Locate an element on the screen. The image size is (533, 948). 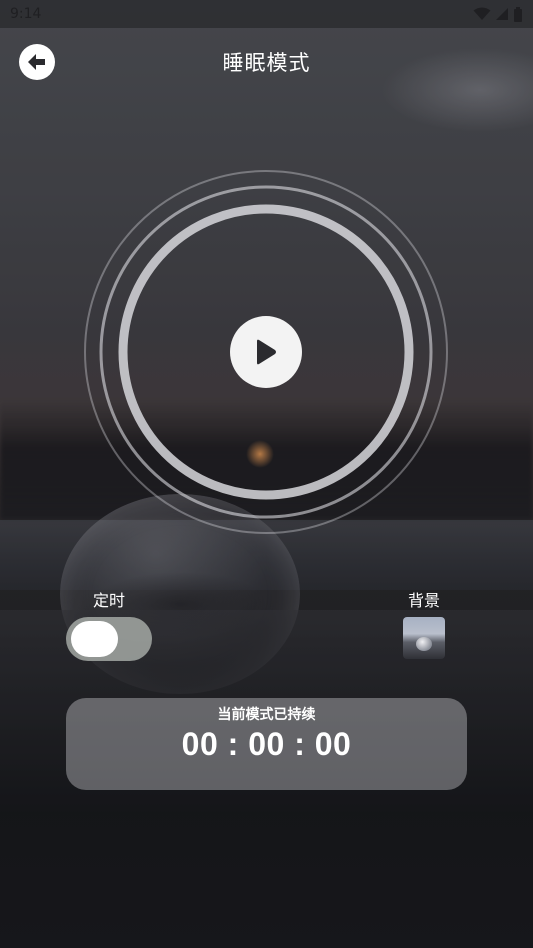
play-icon is located at coordinates (266, 352).